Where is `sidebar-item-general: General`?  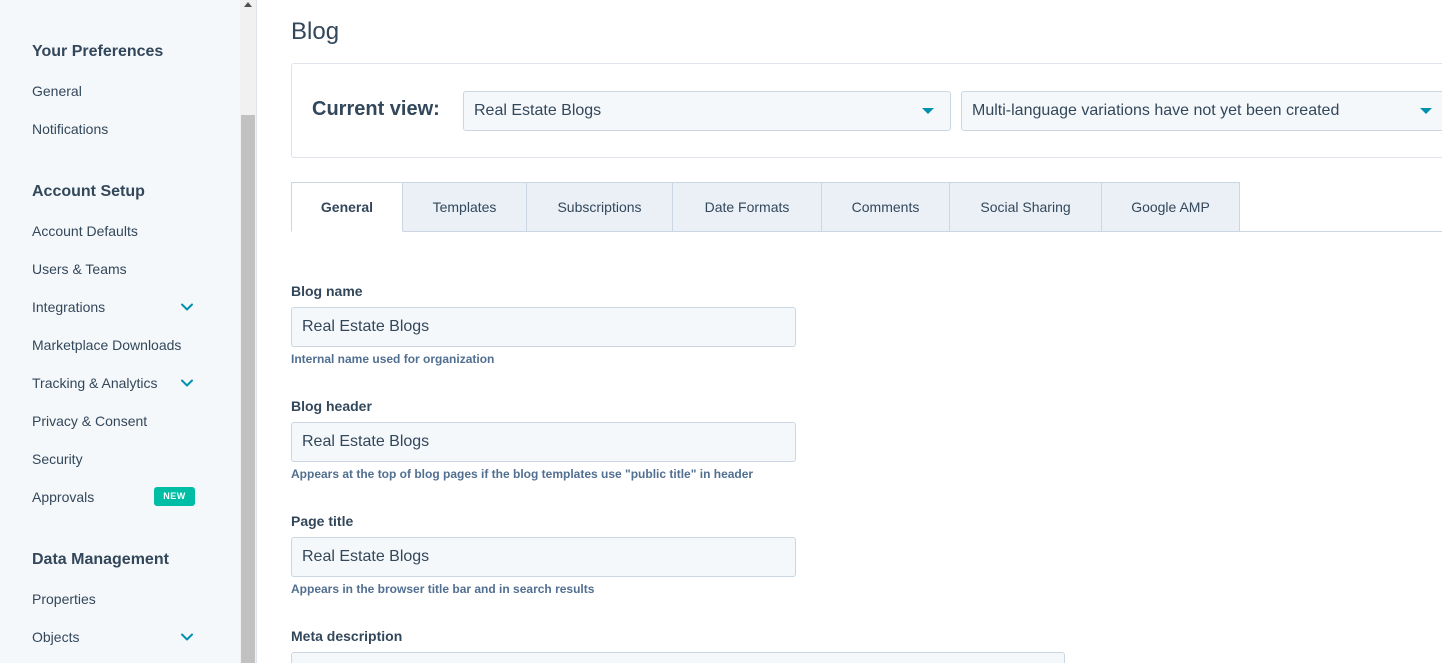 sidebar-item-general: General is located at coordinates (122, 91).